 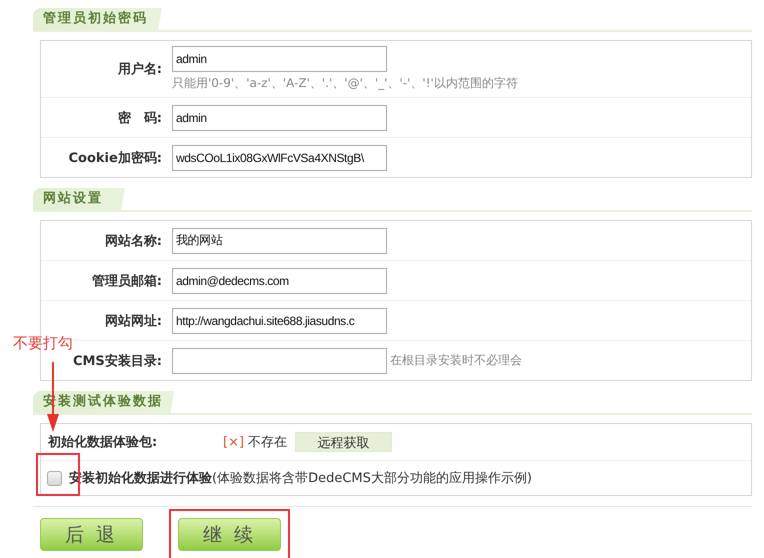 What do you see at coordinates (139, 118) in the screenshot?
I see `field-label: 密 码:` at bounding box center [139, 118].